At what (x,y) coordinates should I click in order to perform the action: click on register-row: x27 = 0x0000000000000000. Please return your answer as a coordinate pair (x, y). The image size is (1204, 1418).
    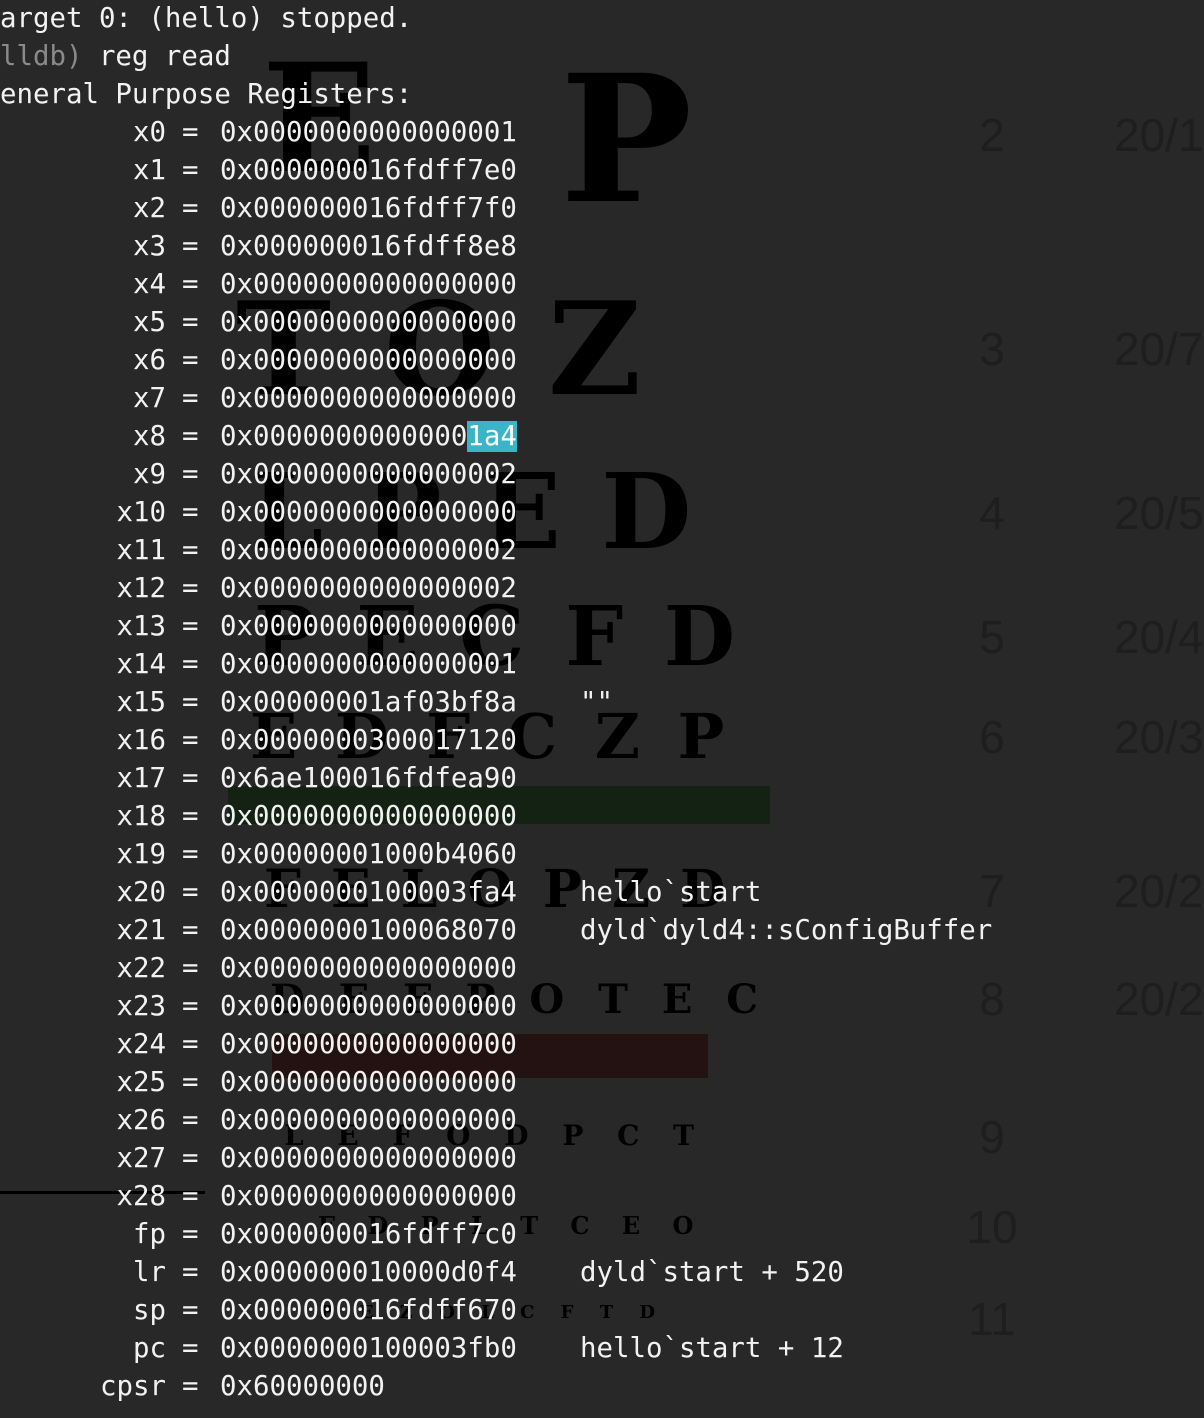
    Looking at the image, I should click on (602, 1159).